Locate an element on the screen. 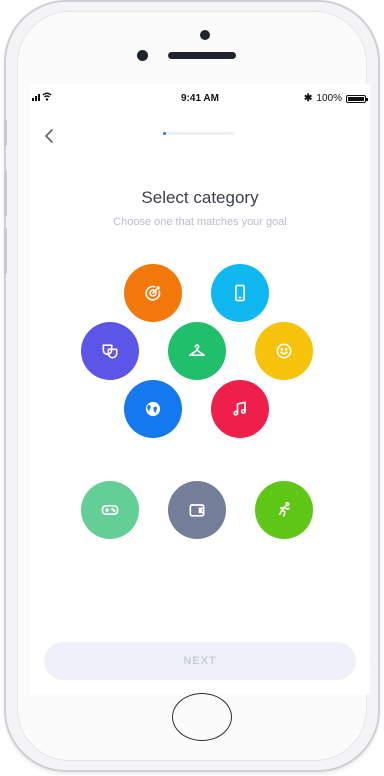 The width and height of the screenshot is (384, 776). earpiece-speaker is located at coordinates (202, 55).